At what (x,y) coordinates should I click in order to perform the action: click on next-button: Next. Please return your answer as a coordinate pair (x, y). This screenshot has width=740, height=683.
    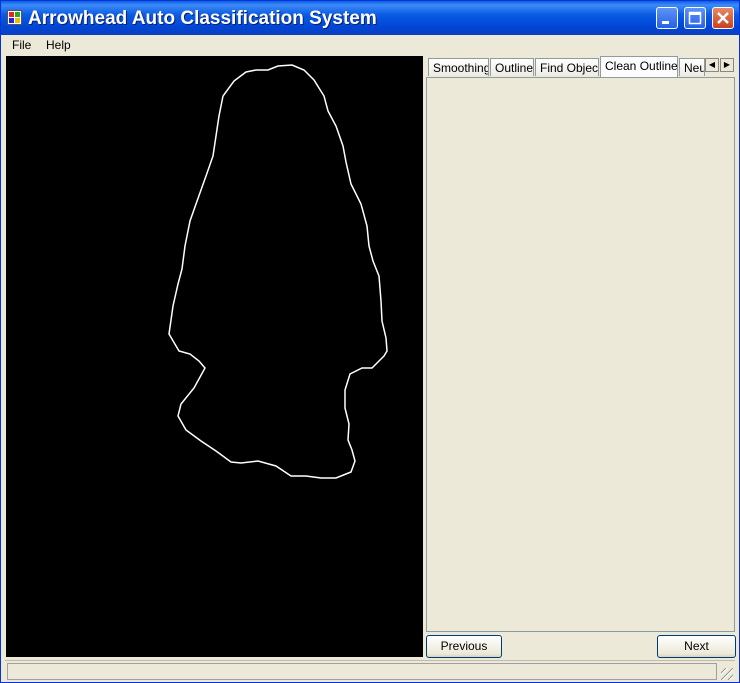
    Looking at the image, I should click on (696, 646).